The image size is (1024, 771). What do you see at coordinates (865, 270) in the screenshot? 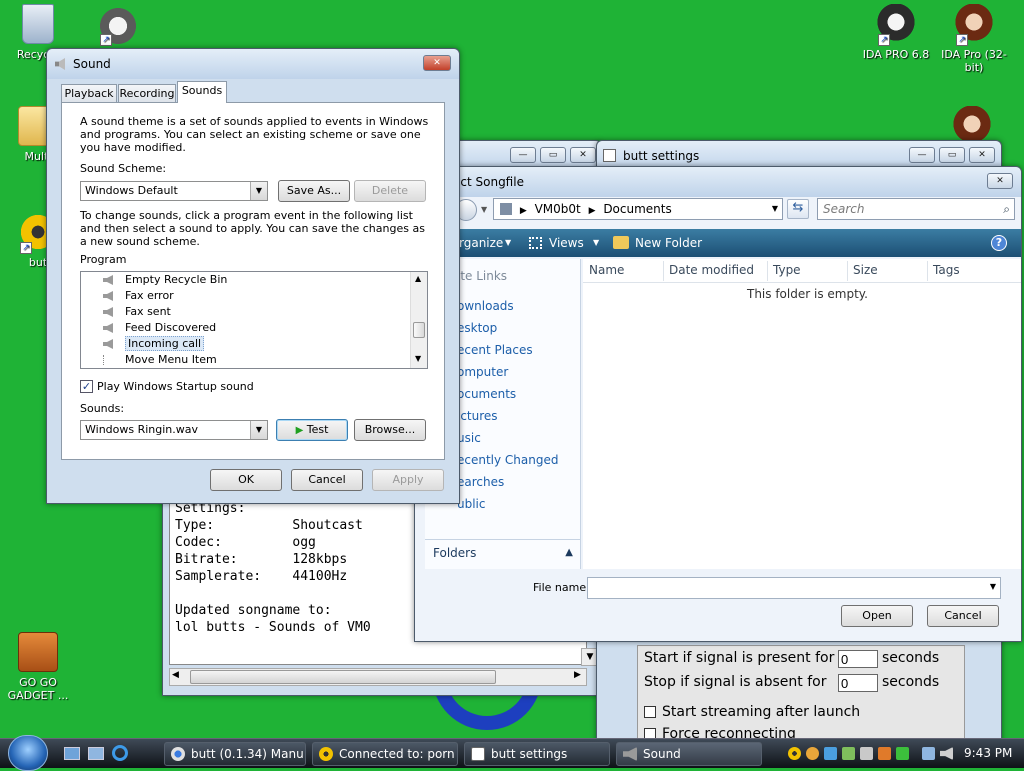
I see `column-header-size: Size` at bounding box center [865, 270].